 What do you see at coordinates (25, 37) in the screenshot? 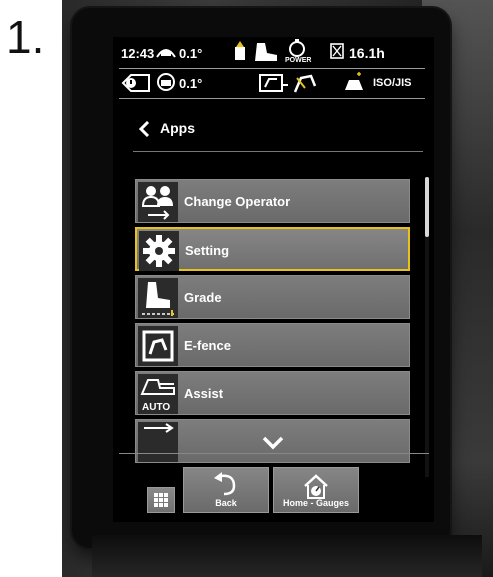
I see `step-number: 1.` at bounding box center [25, 37].